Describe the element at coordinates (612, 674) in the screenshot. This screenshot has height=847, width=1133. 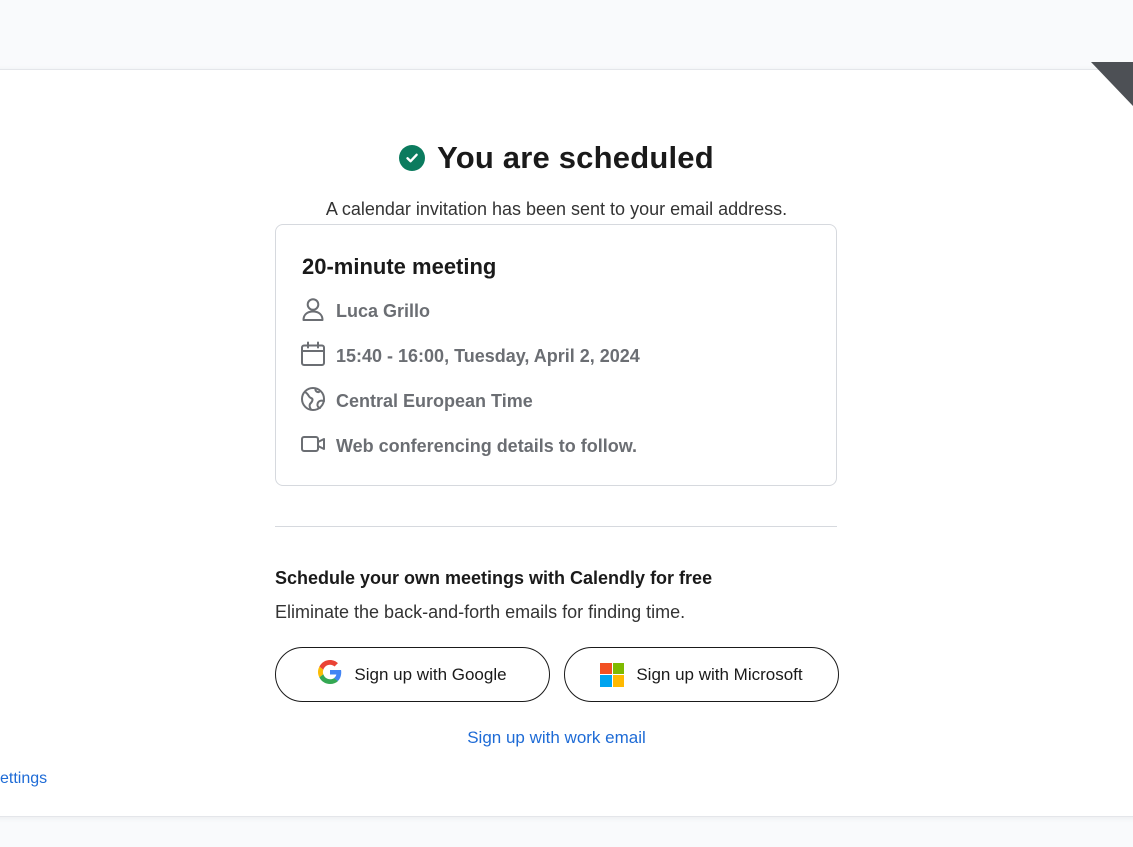
I see `microsoft-icon` at that location.